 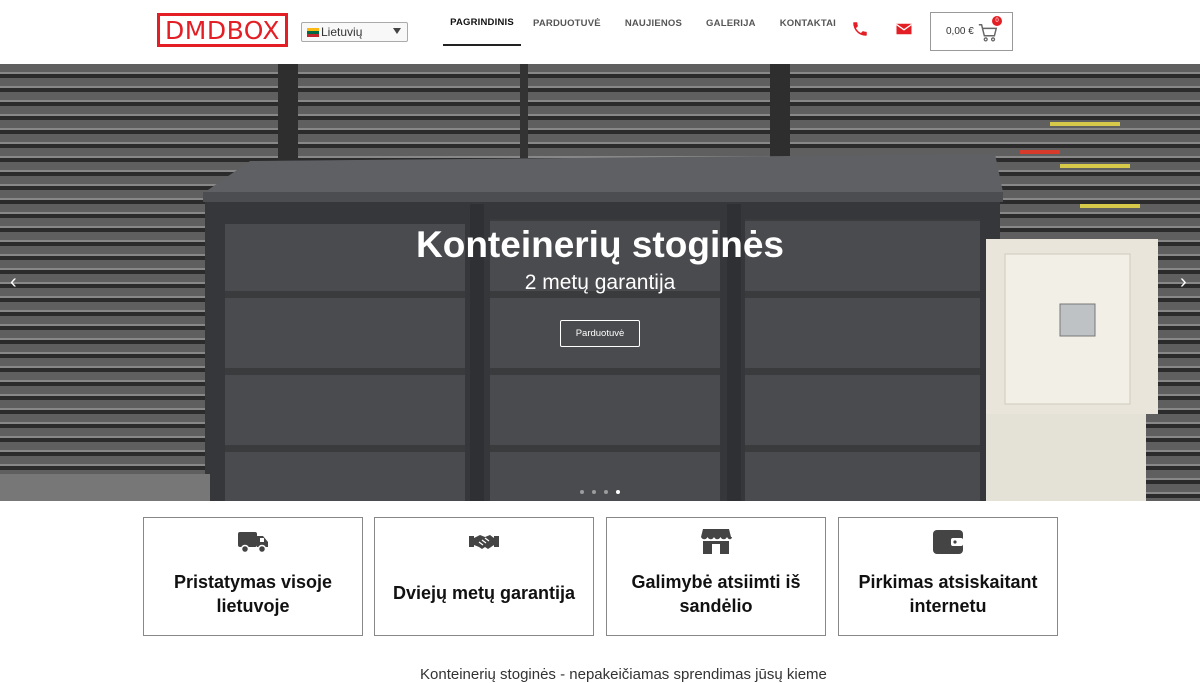 I want to click on store-icon, so click(x=716, y=541).